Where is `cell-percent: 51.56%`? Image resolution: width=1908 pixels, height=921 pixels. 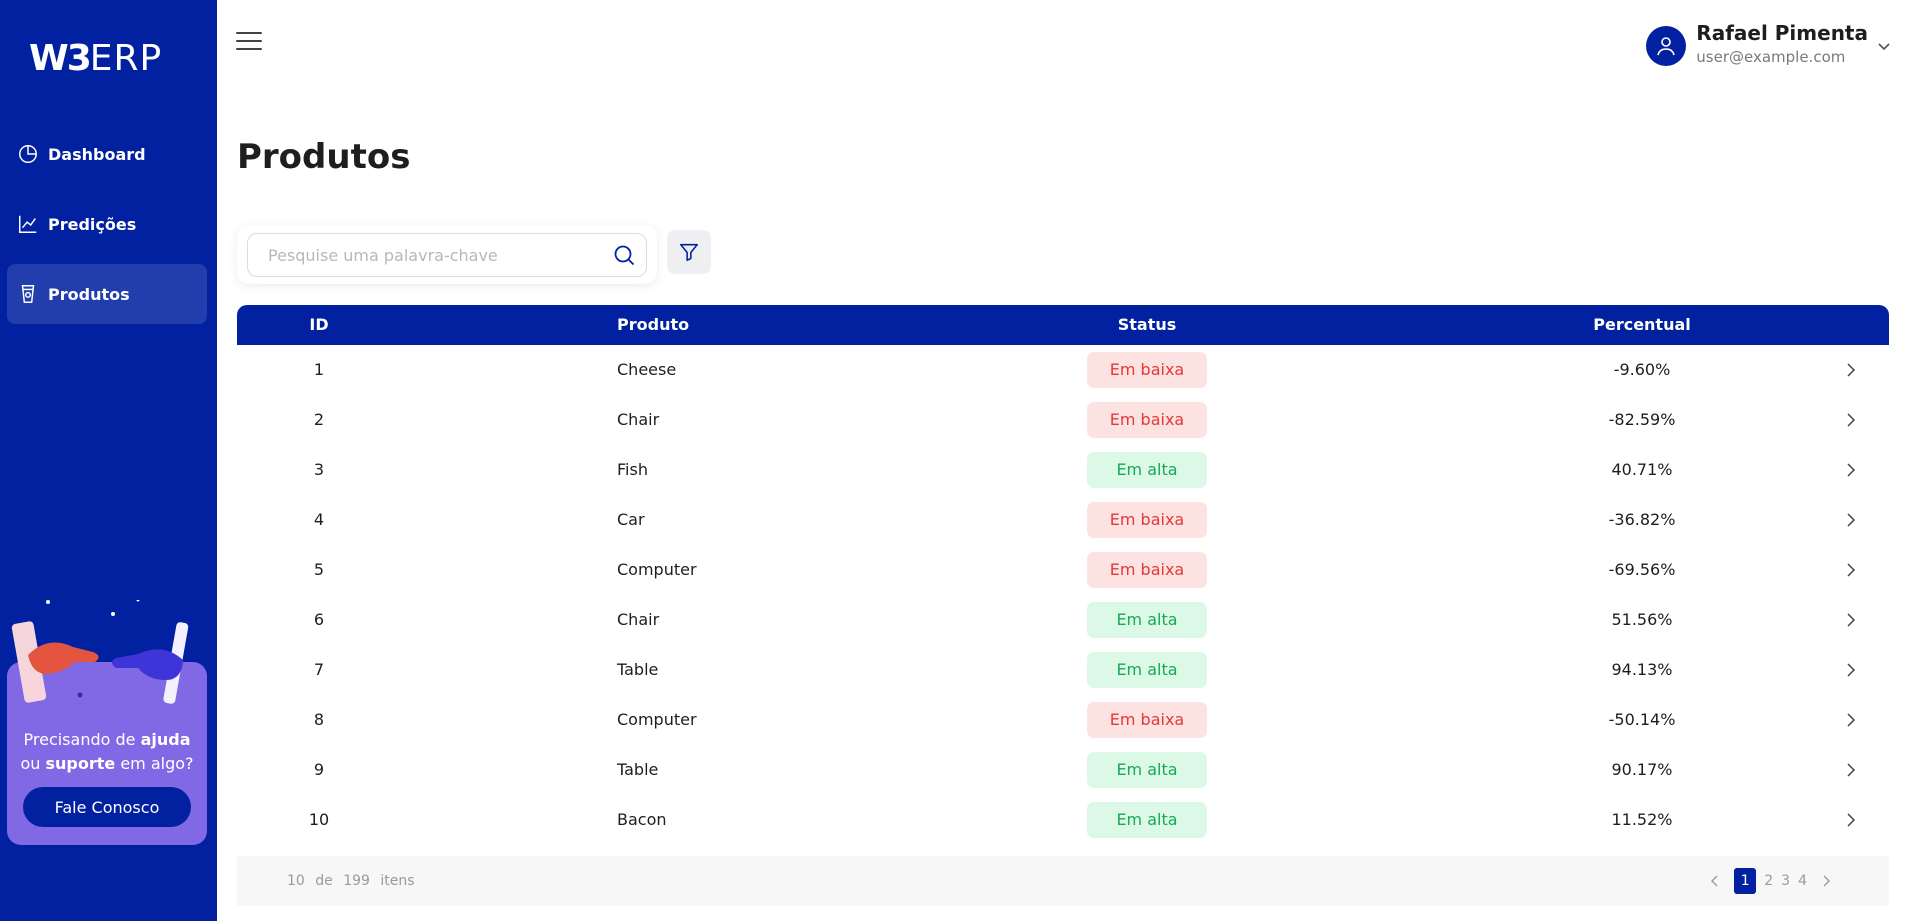
cell-percent: 51.56% is located at coordinates (1642, 619).